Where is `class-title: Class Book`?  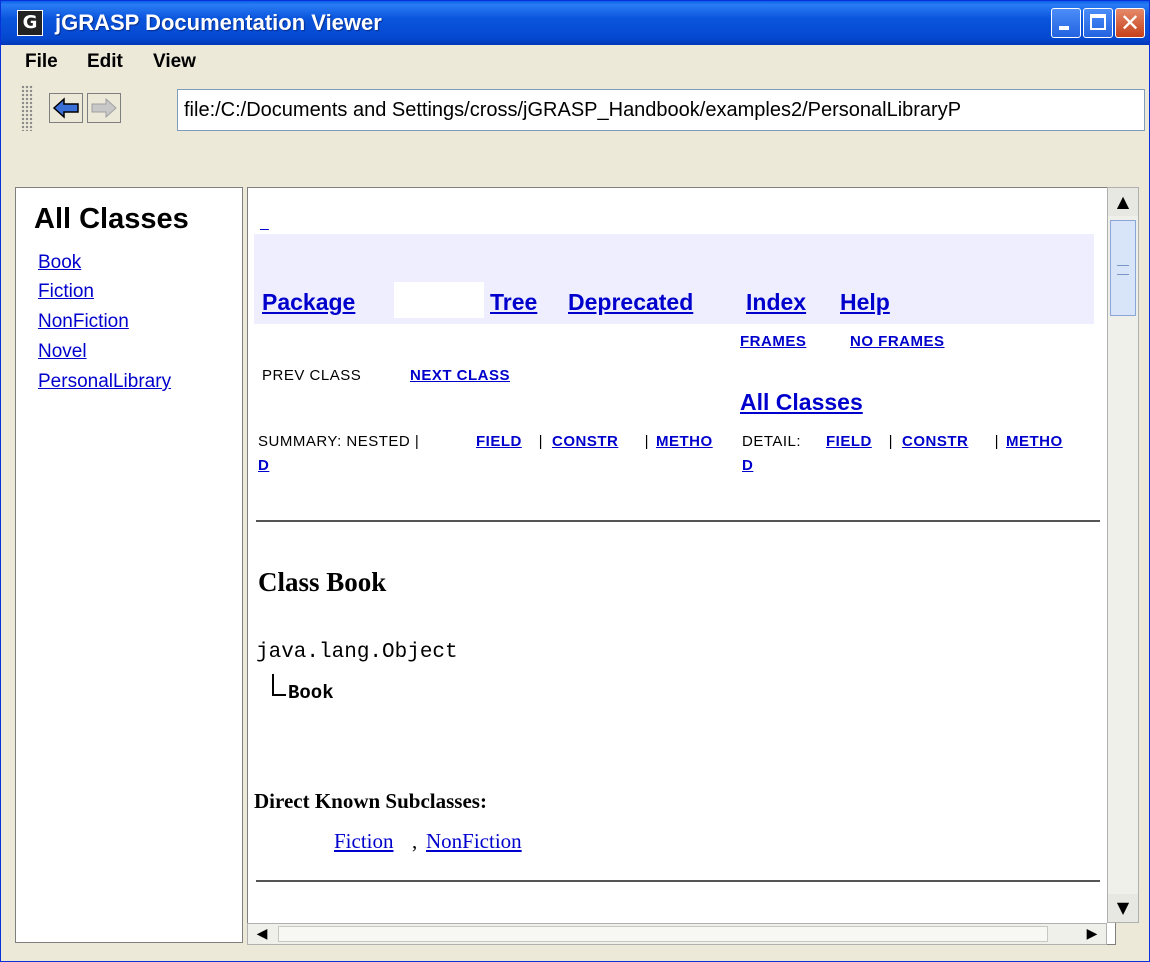 class-title: Class Book is located at coordinates (322, 582).